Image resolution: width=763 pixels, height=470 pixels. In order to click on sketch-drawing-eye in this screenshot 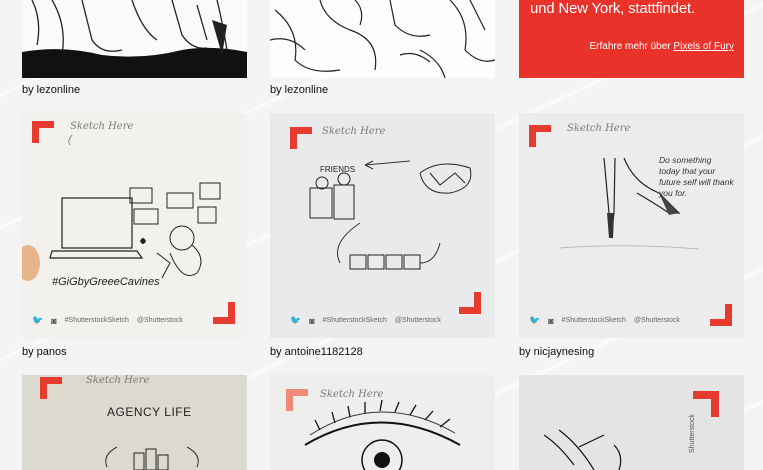, I will do `click(382, 434)`.